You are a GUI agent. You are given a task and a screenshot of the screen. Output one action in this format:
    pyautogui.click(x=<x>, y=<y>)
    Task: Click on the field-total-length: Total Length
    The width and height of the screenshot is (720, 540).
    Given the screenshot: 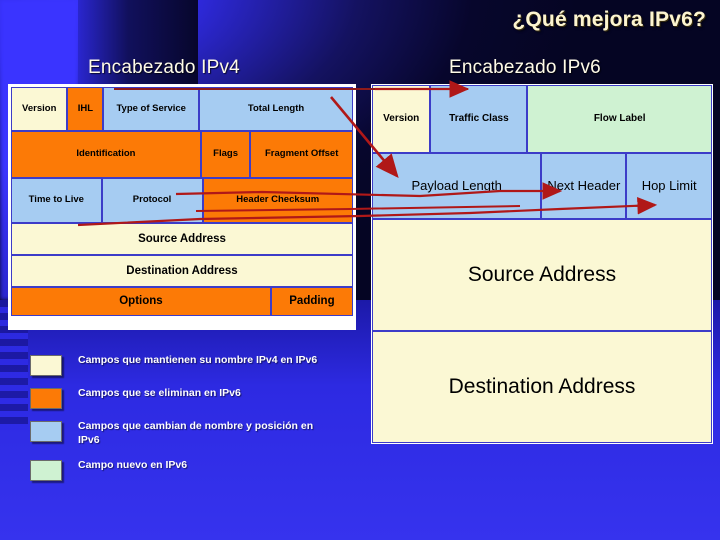 What is the action you would take?
    pyautogui.click(x=276, y=109)
    